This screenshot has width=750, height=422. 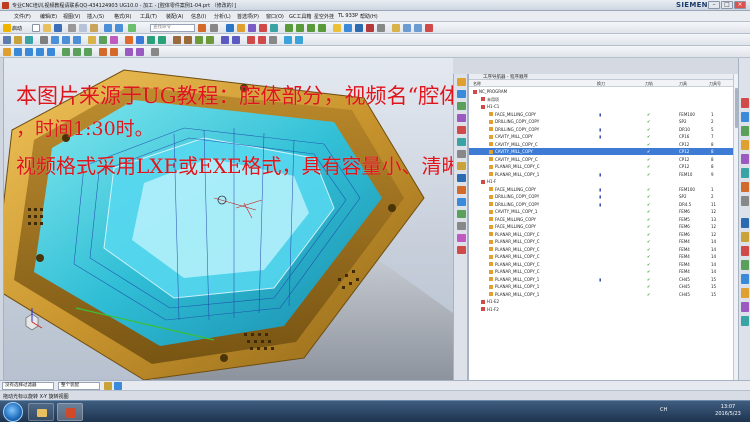 I want to click on select-filter-icon, so click(x=18, y=40).